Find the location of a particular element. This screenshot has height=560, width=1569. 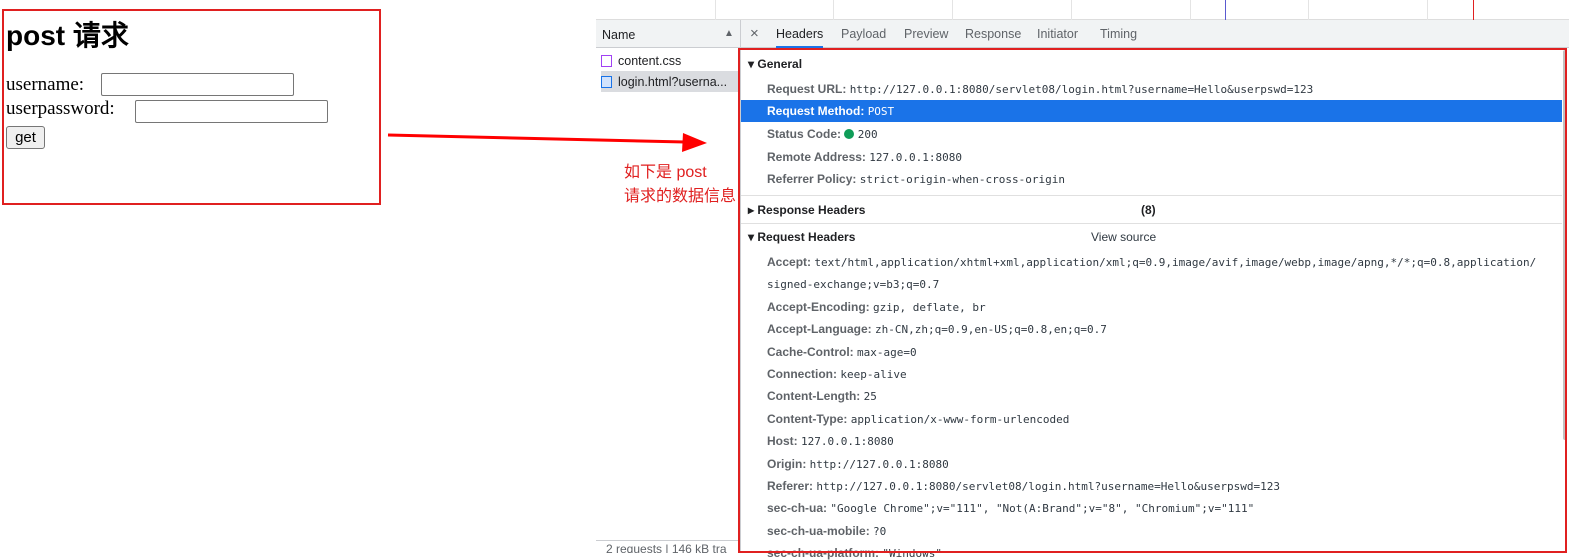

page-title: post 请求 is located at coordinates (67, 35).